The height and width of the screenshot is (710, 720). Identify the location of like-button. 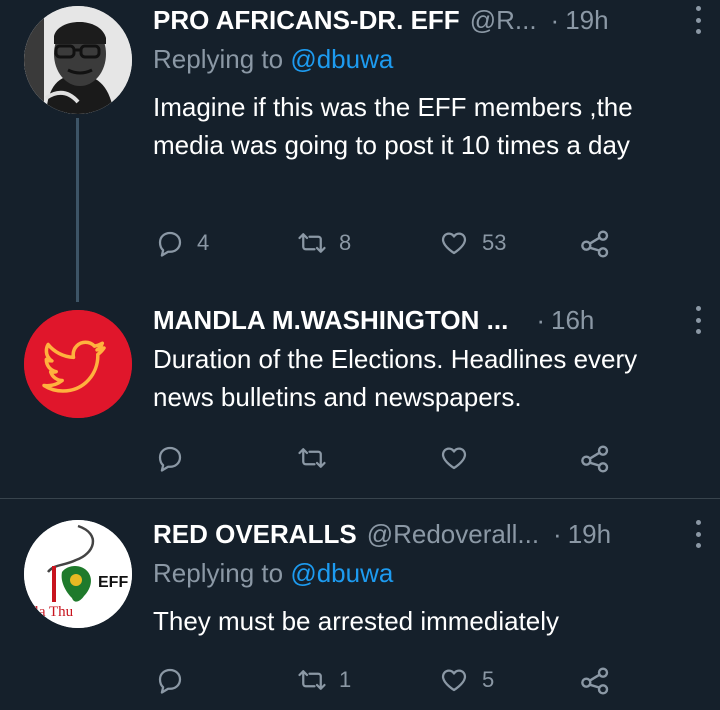
(454, 458).